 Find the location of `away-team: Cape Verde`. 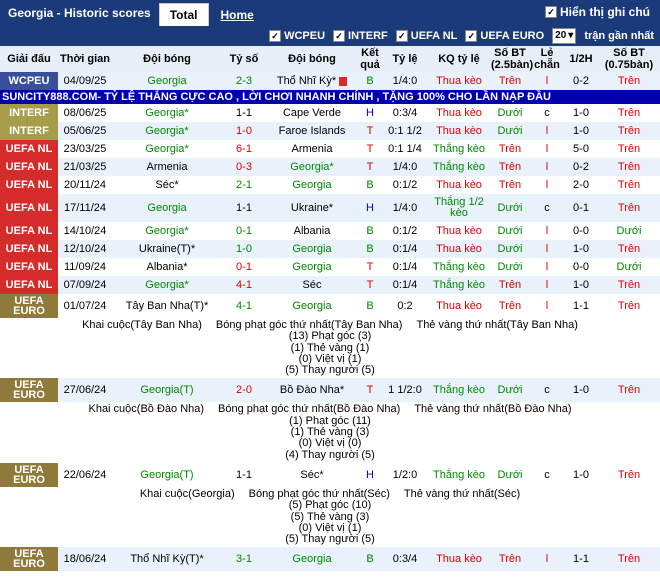

away-team: Cape Verde is located at coordinates (312, 113).